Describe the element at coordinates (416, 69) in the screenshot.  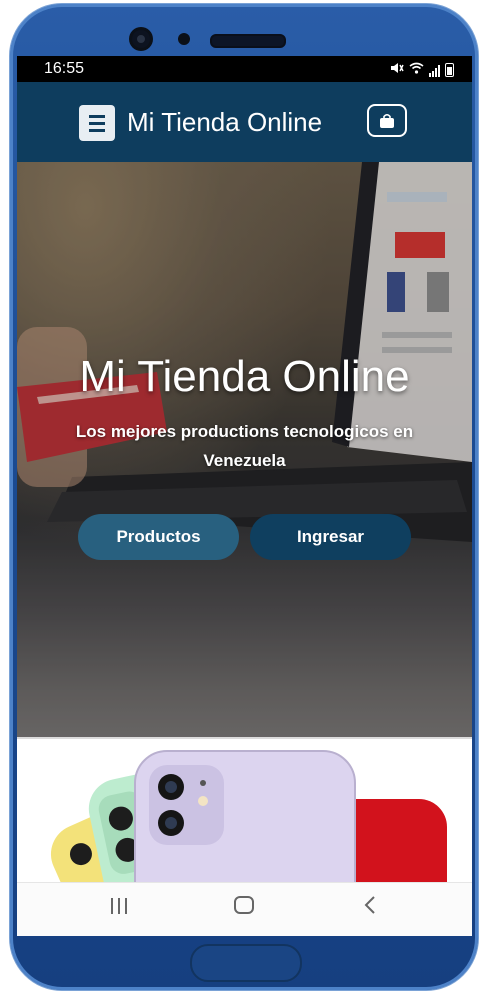
I see `wifi-icon` at that location.